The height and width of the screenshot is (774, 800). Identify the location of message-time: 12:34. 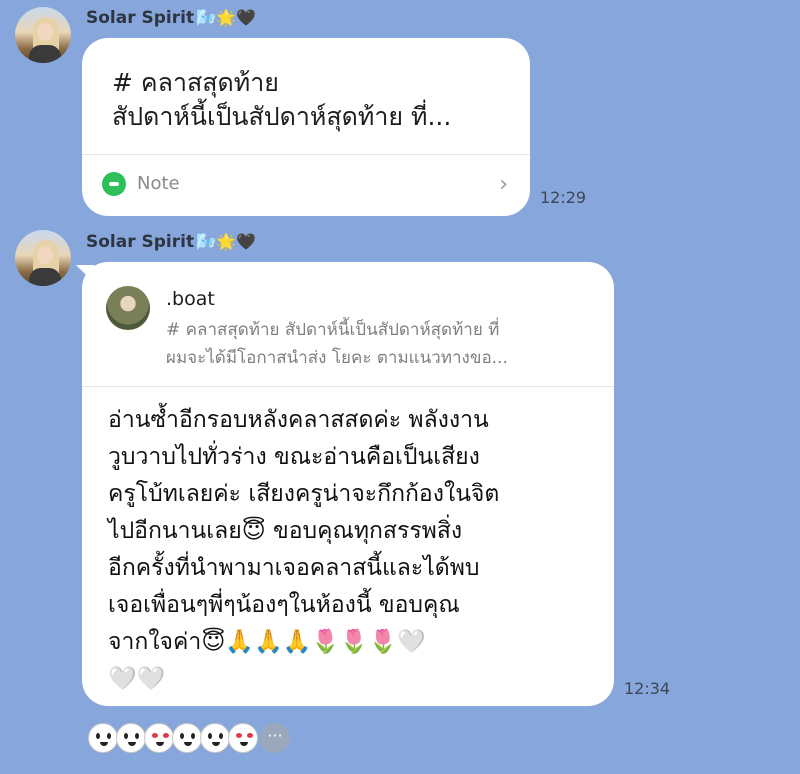
(647, 688).